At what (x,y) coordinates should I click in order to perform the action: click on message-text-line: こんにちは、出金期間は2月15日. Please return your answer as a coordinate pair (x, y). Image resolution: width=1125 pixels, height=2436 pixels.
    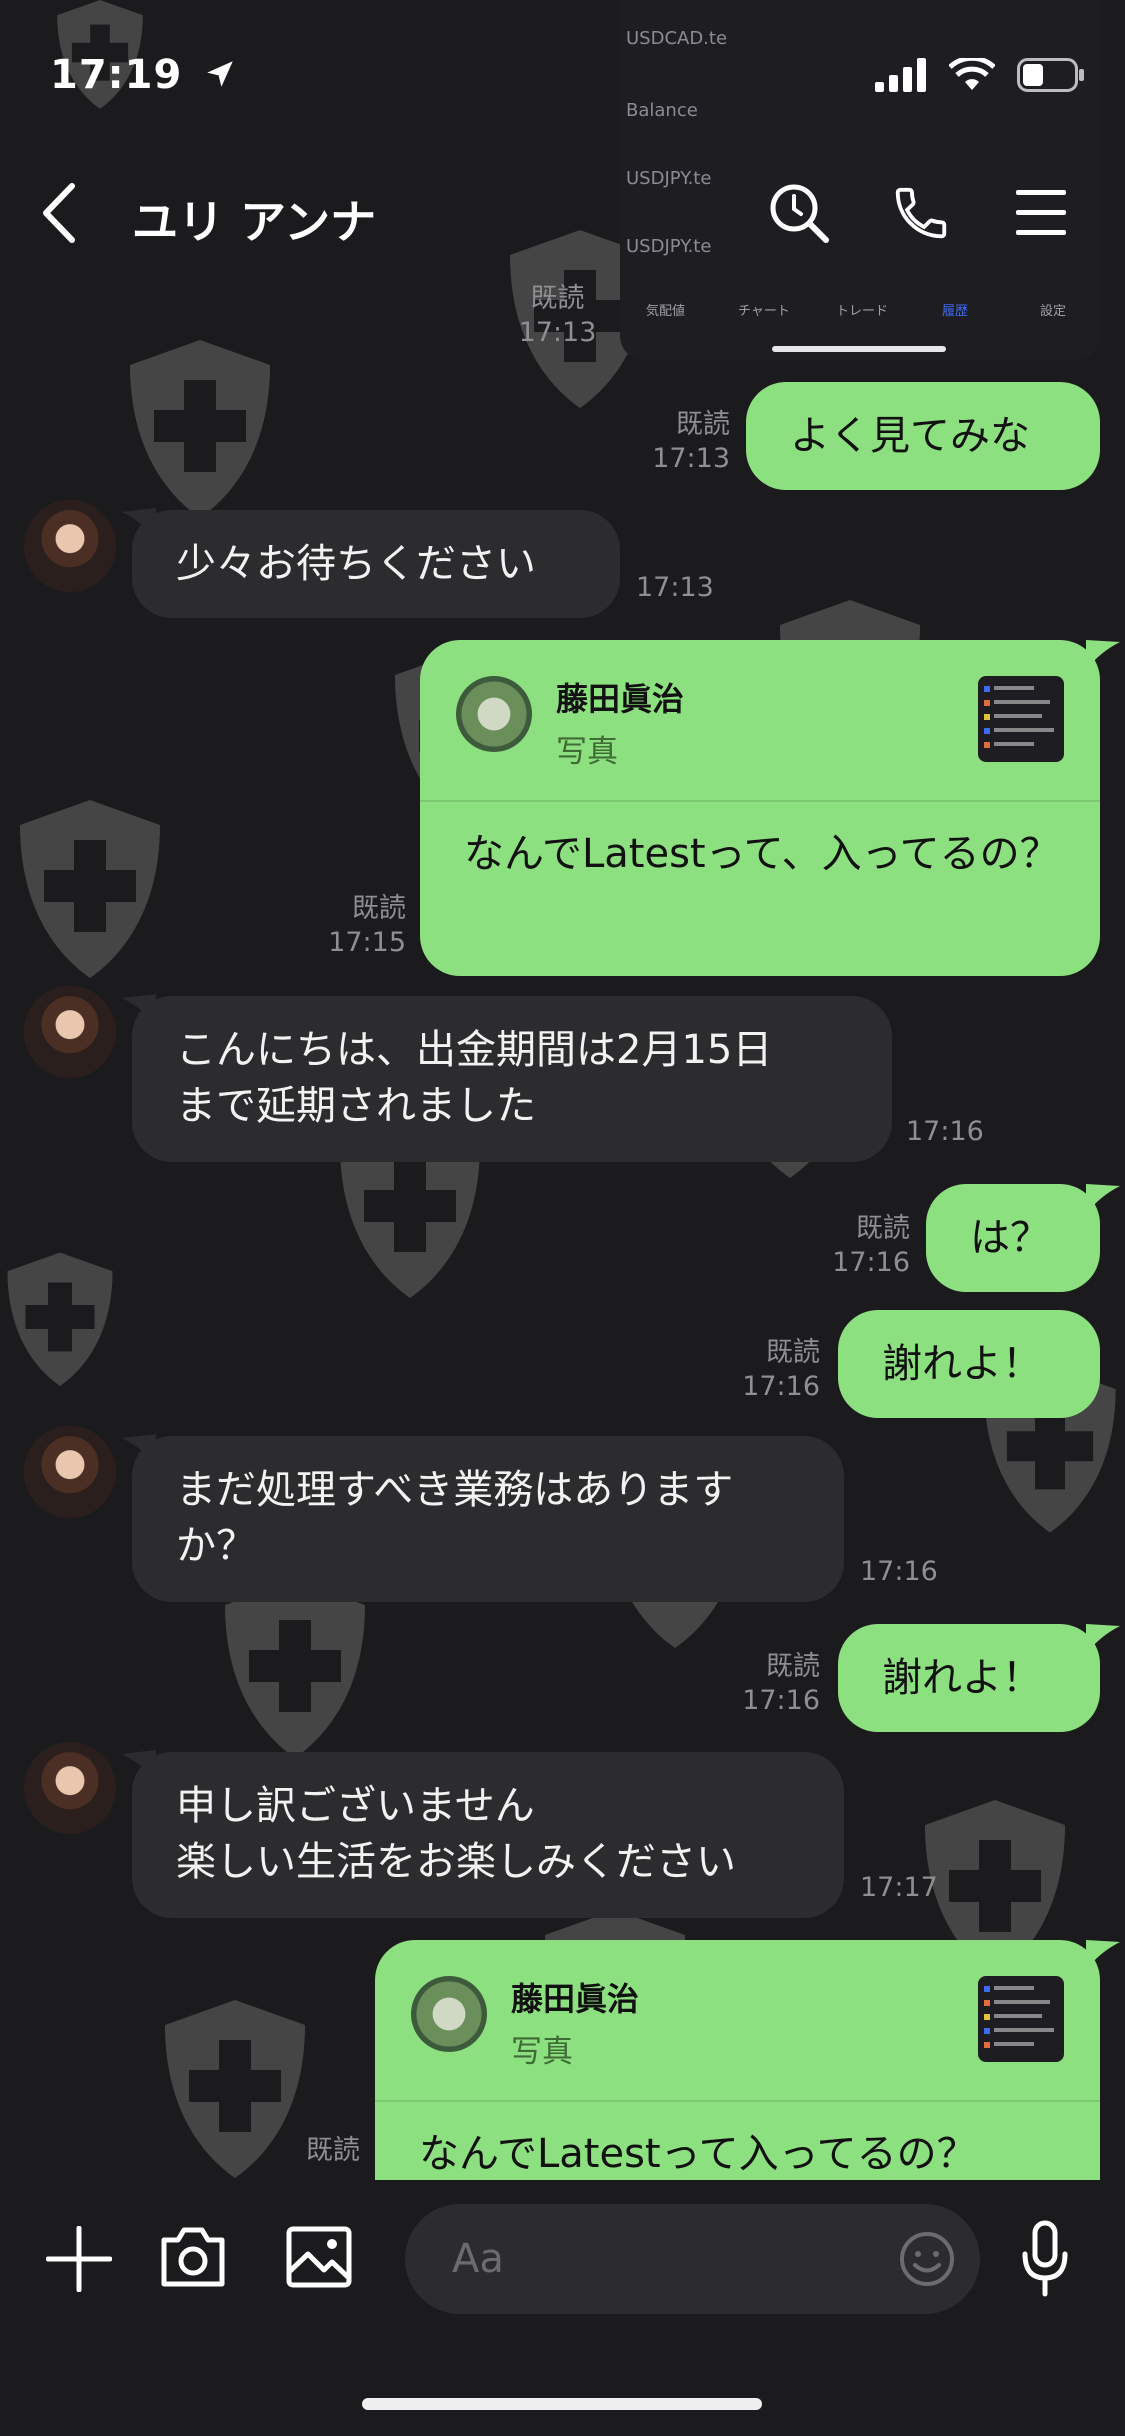
    Looking at the image, I should click on (474, 1050).